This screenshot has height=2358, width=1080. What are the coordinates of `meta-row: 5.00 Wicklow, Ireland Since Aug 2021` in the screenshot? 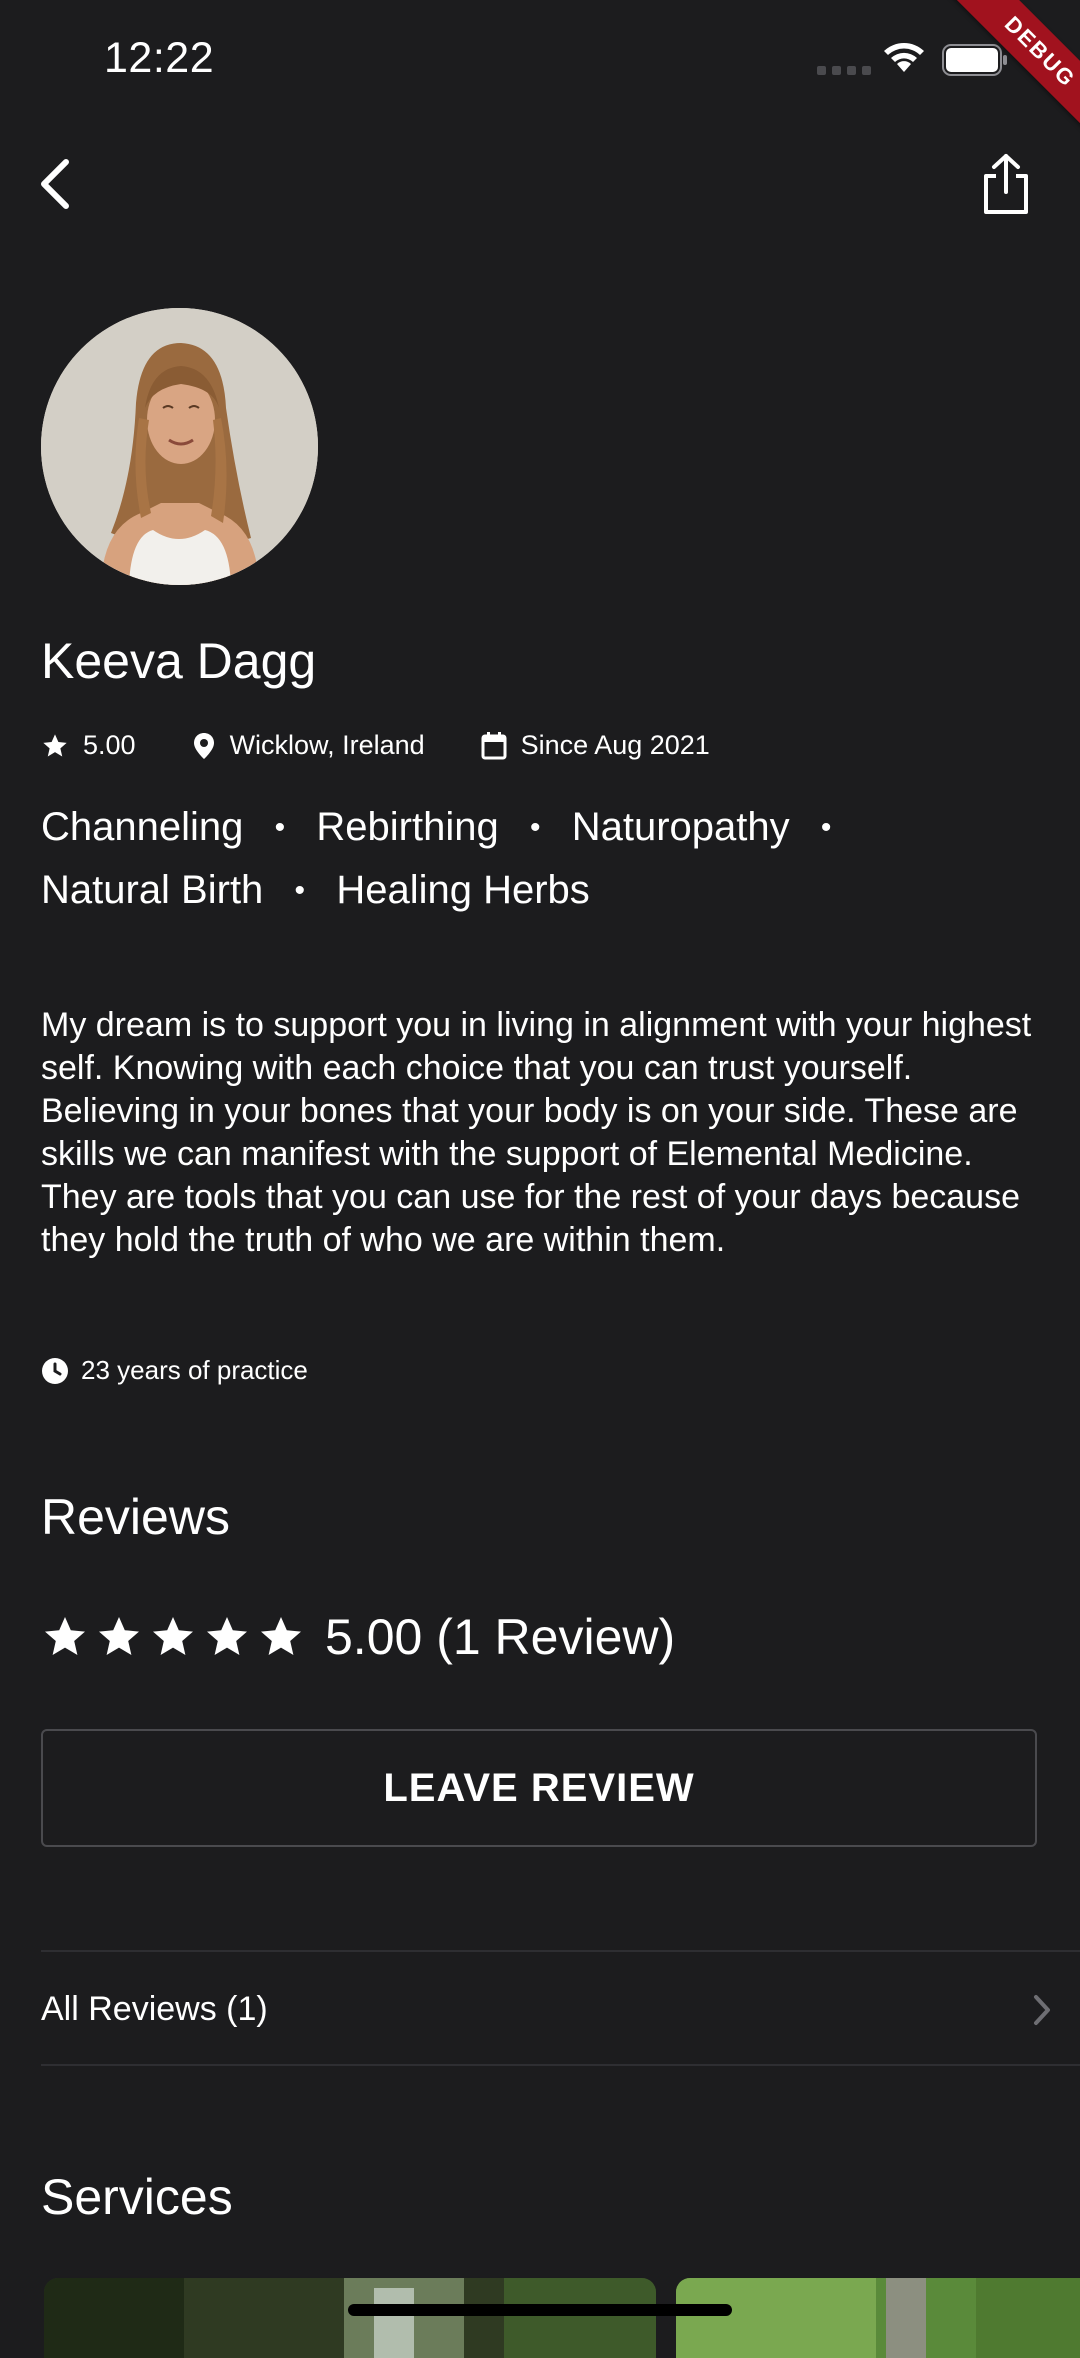 It's located at (403, 745).